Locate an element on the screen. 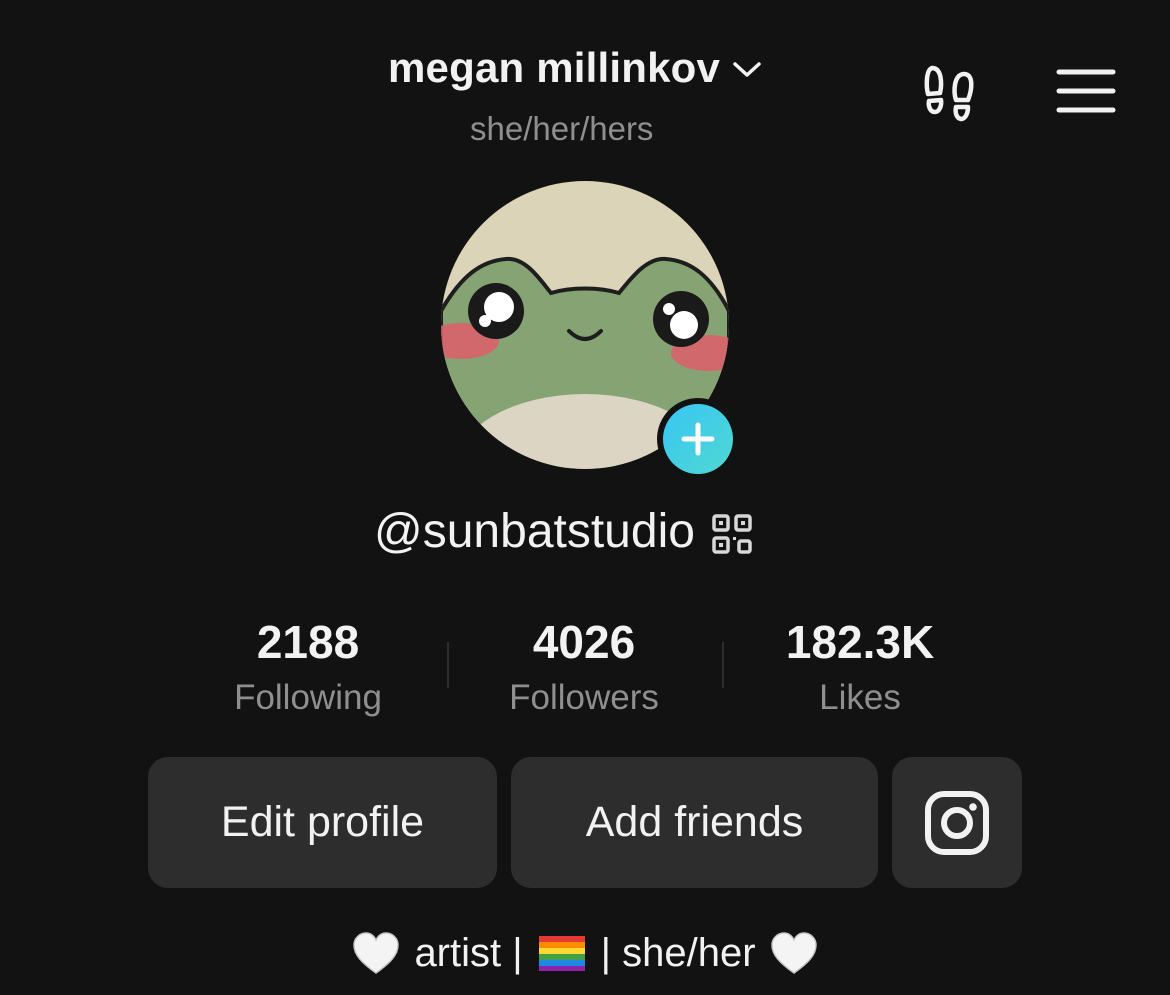 The height and width of the screenshot is (995, 1170). add-avatar-button is located at coordinates (698, 439).